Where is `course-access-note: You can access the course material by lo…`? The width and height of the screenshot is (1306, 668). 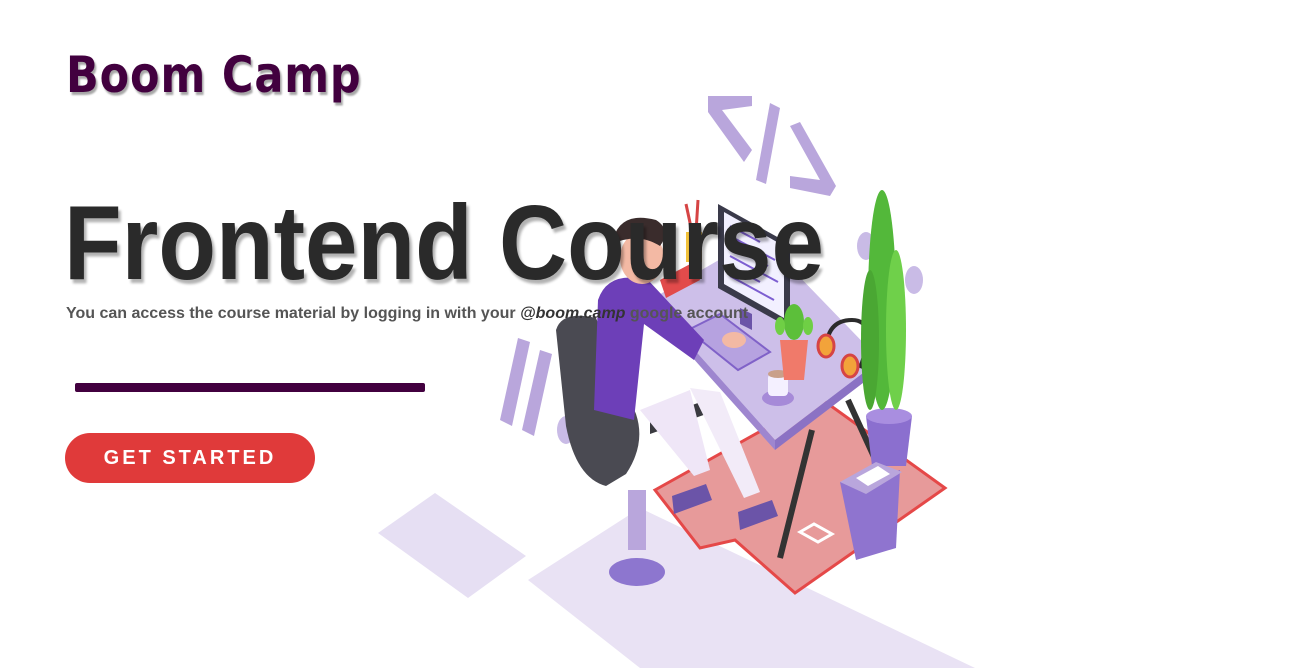
course-access-note: You can access the course material by lo… is located at coordinates (407, 314).